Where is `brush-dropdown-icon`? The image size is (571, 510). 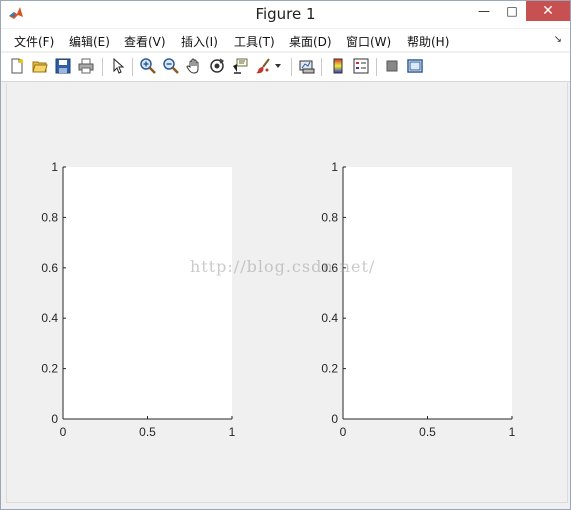 brush-dropdown-icon is located at coordinates (278, 66).